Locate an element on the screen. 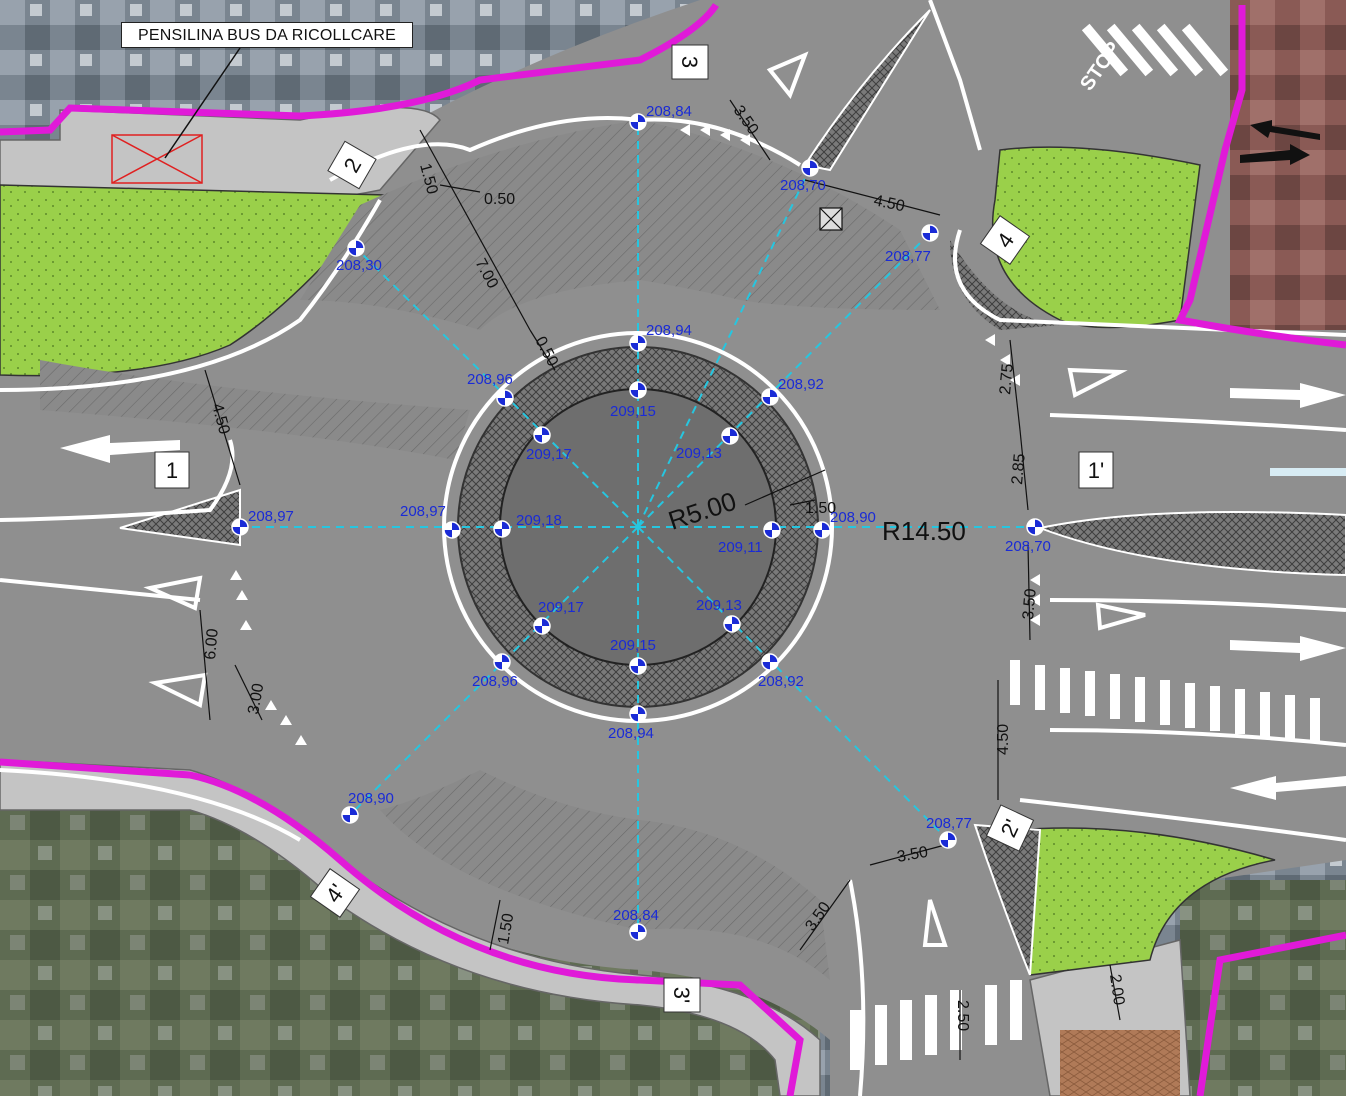 The height and width of the screenshot is (1101, 1346). section-flag: 3 is located at coordinates (690, 62).